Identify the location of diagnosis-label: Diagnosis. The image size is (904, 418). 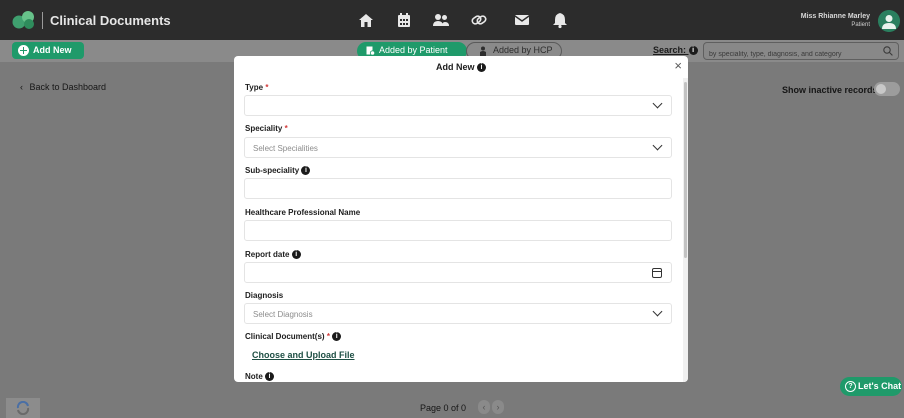
(264, 295).